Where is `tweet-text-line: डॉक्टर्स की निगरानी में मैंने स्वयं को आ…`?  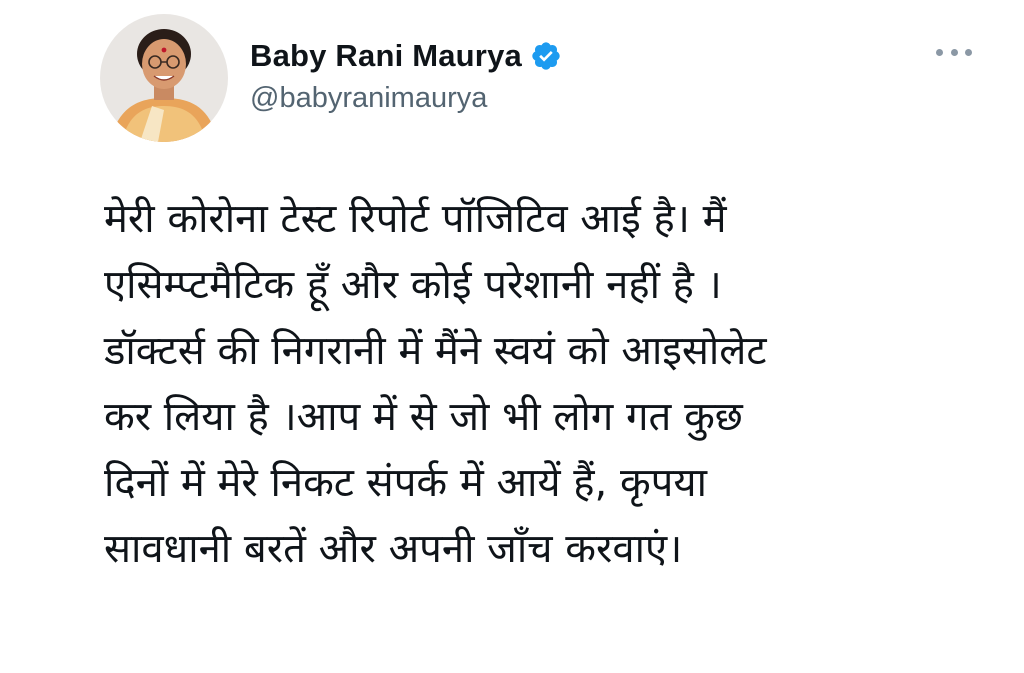 tweet-text-line: डॉक्टर्स की निगरानी में मैंने स्वयं को आ… is located at coordinates (435, 351).